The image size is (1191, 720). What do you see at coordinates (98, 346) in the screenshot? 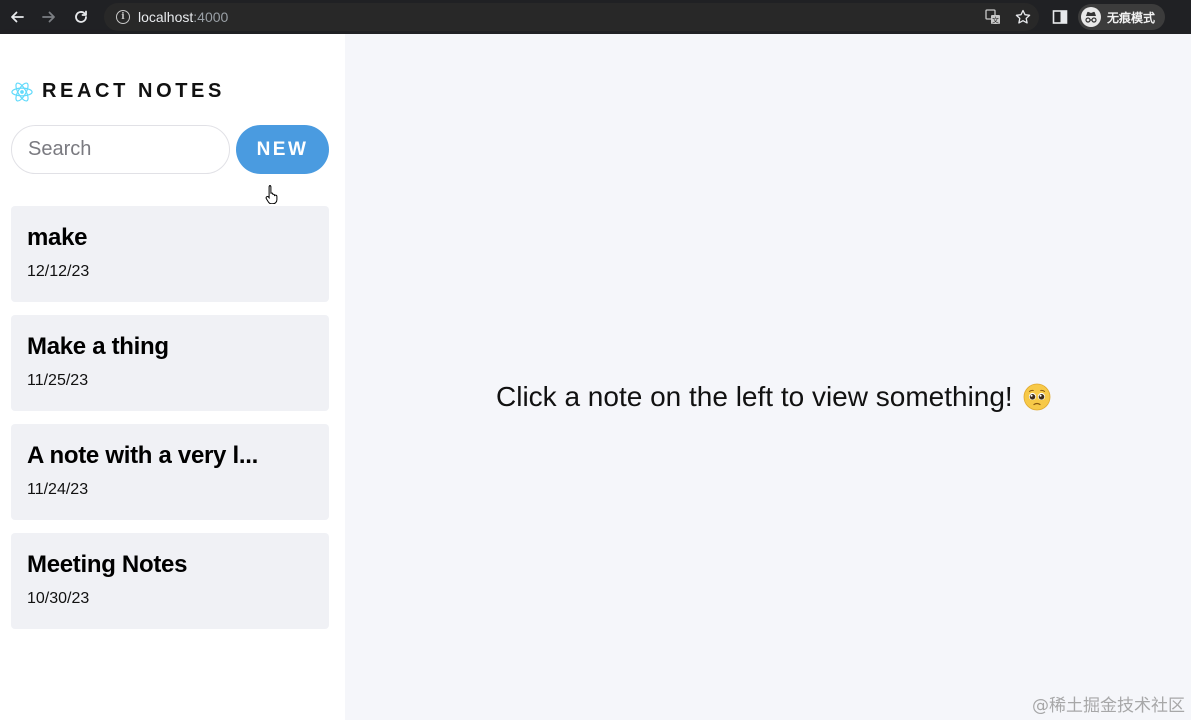
I see `note-title: Make a thing` at bounding box center [98, 346].